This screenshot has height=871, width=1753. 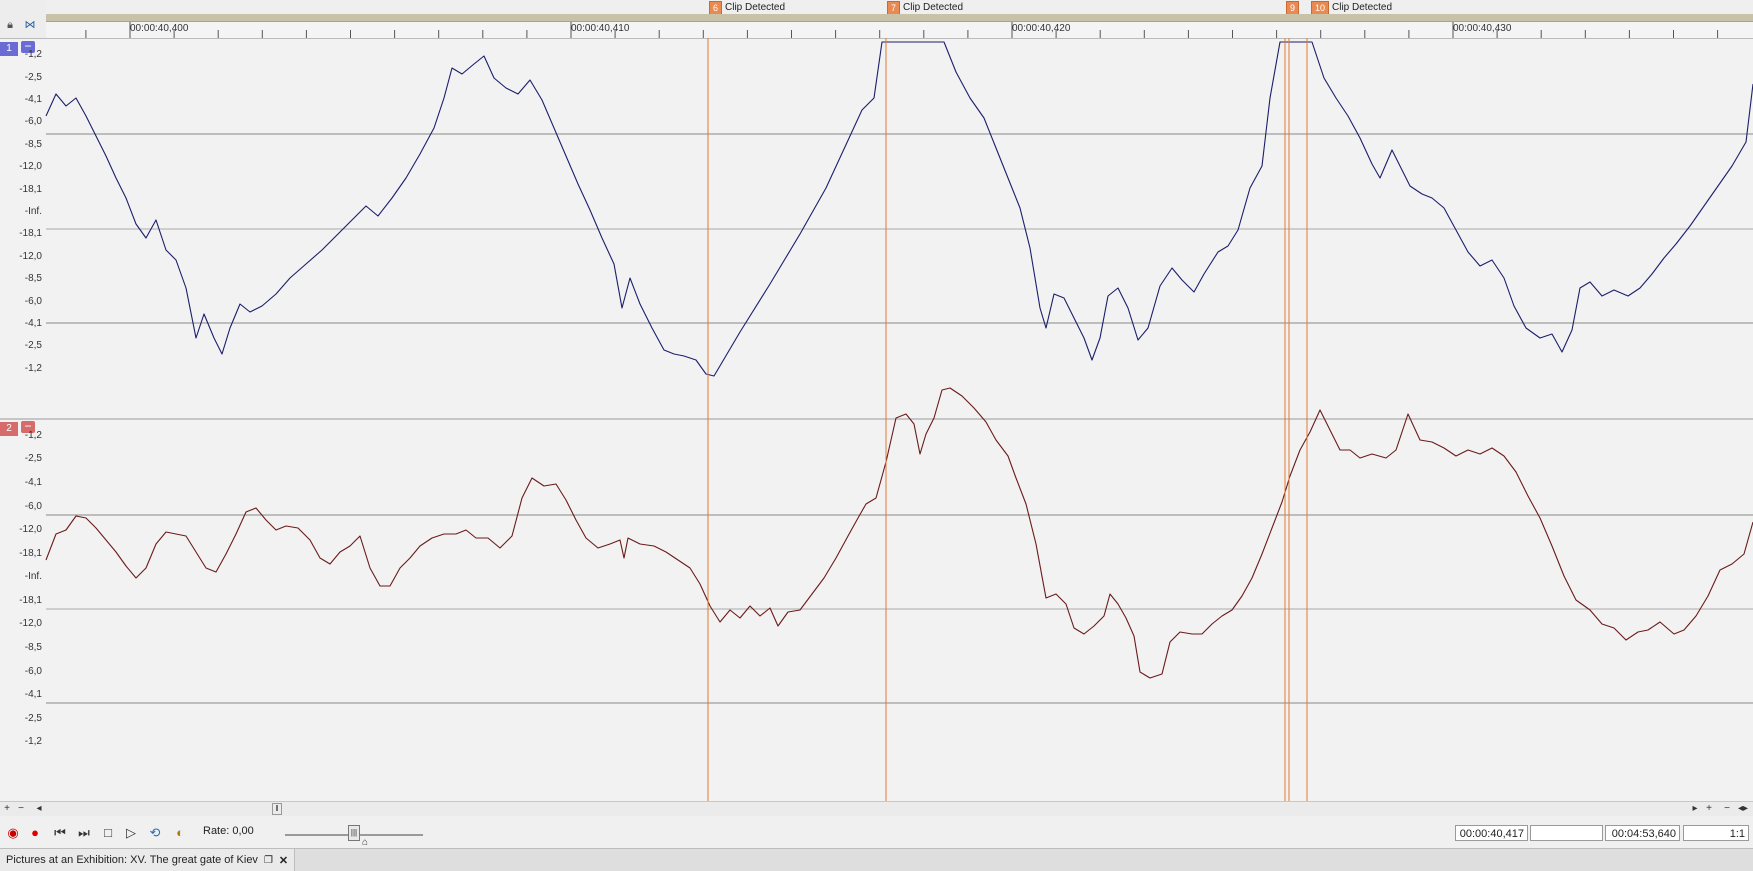 I want to click on rate-label: Rate: 0,00, so click(x=228, y=831).